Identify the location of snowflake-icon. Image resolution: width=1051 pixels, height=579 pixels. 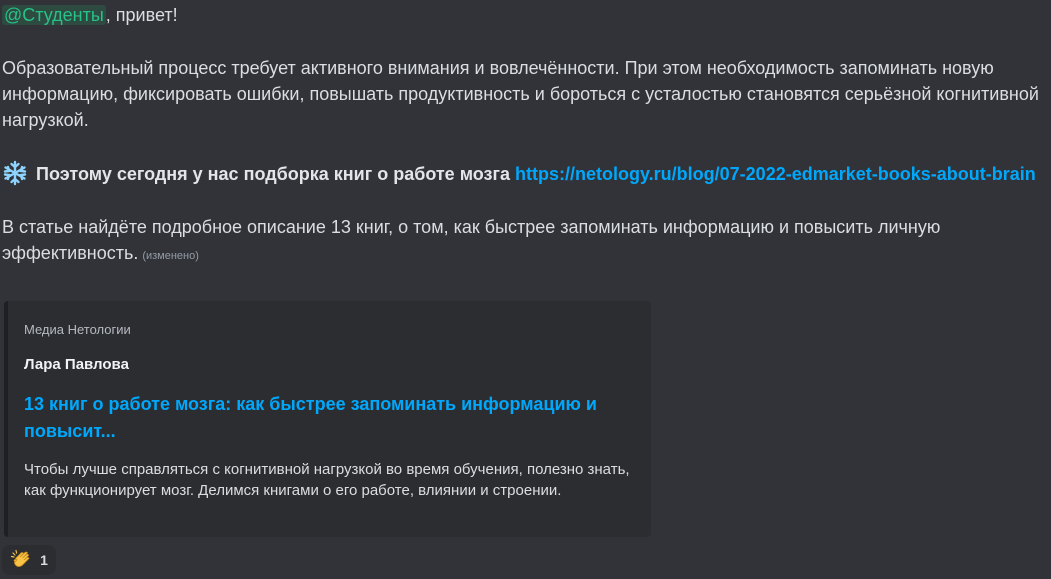
(15, 173).